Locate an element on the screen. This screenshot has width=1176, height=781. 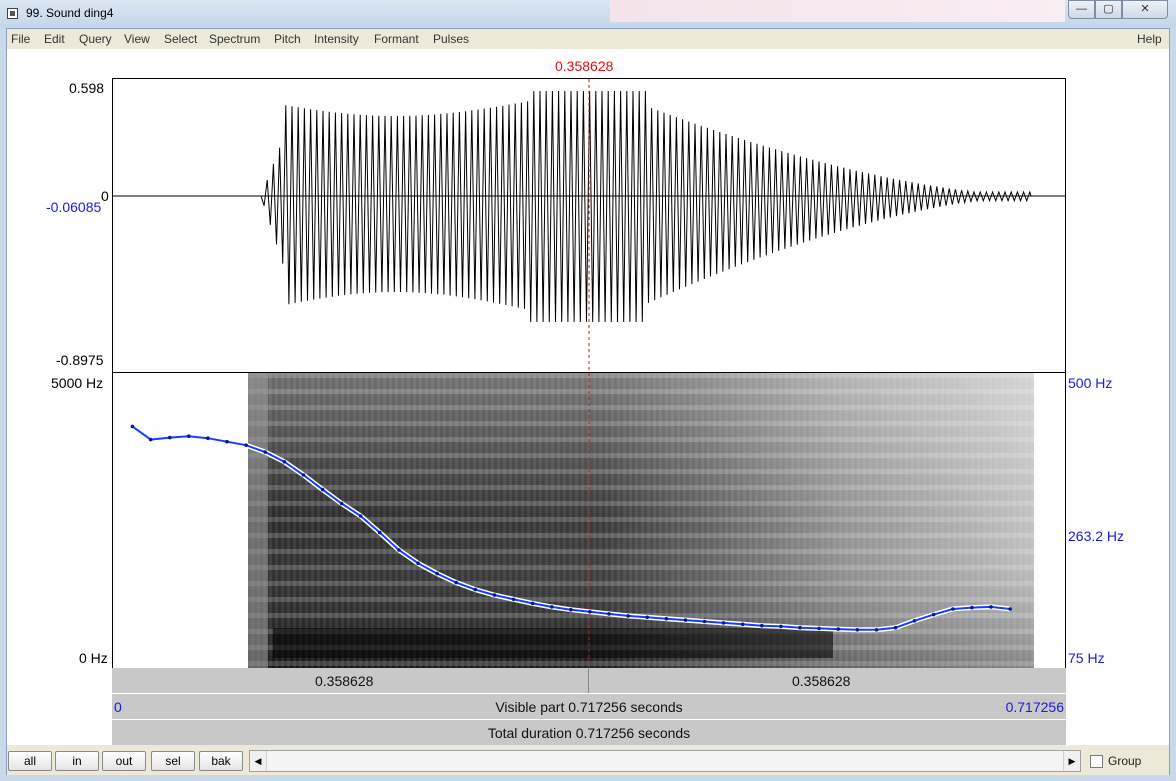
menu-help: Help is located at coordinates (1149, 39).